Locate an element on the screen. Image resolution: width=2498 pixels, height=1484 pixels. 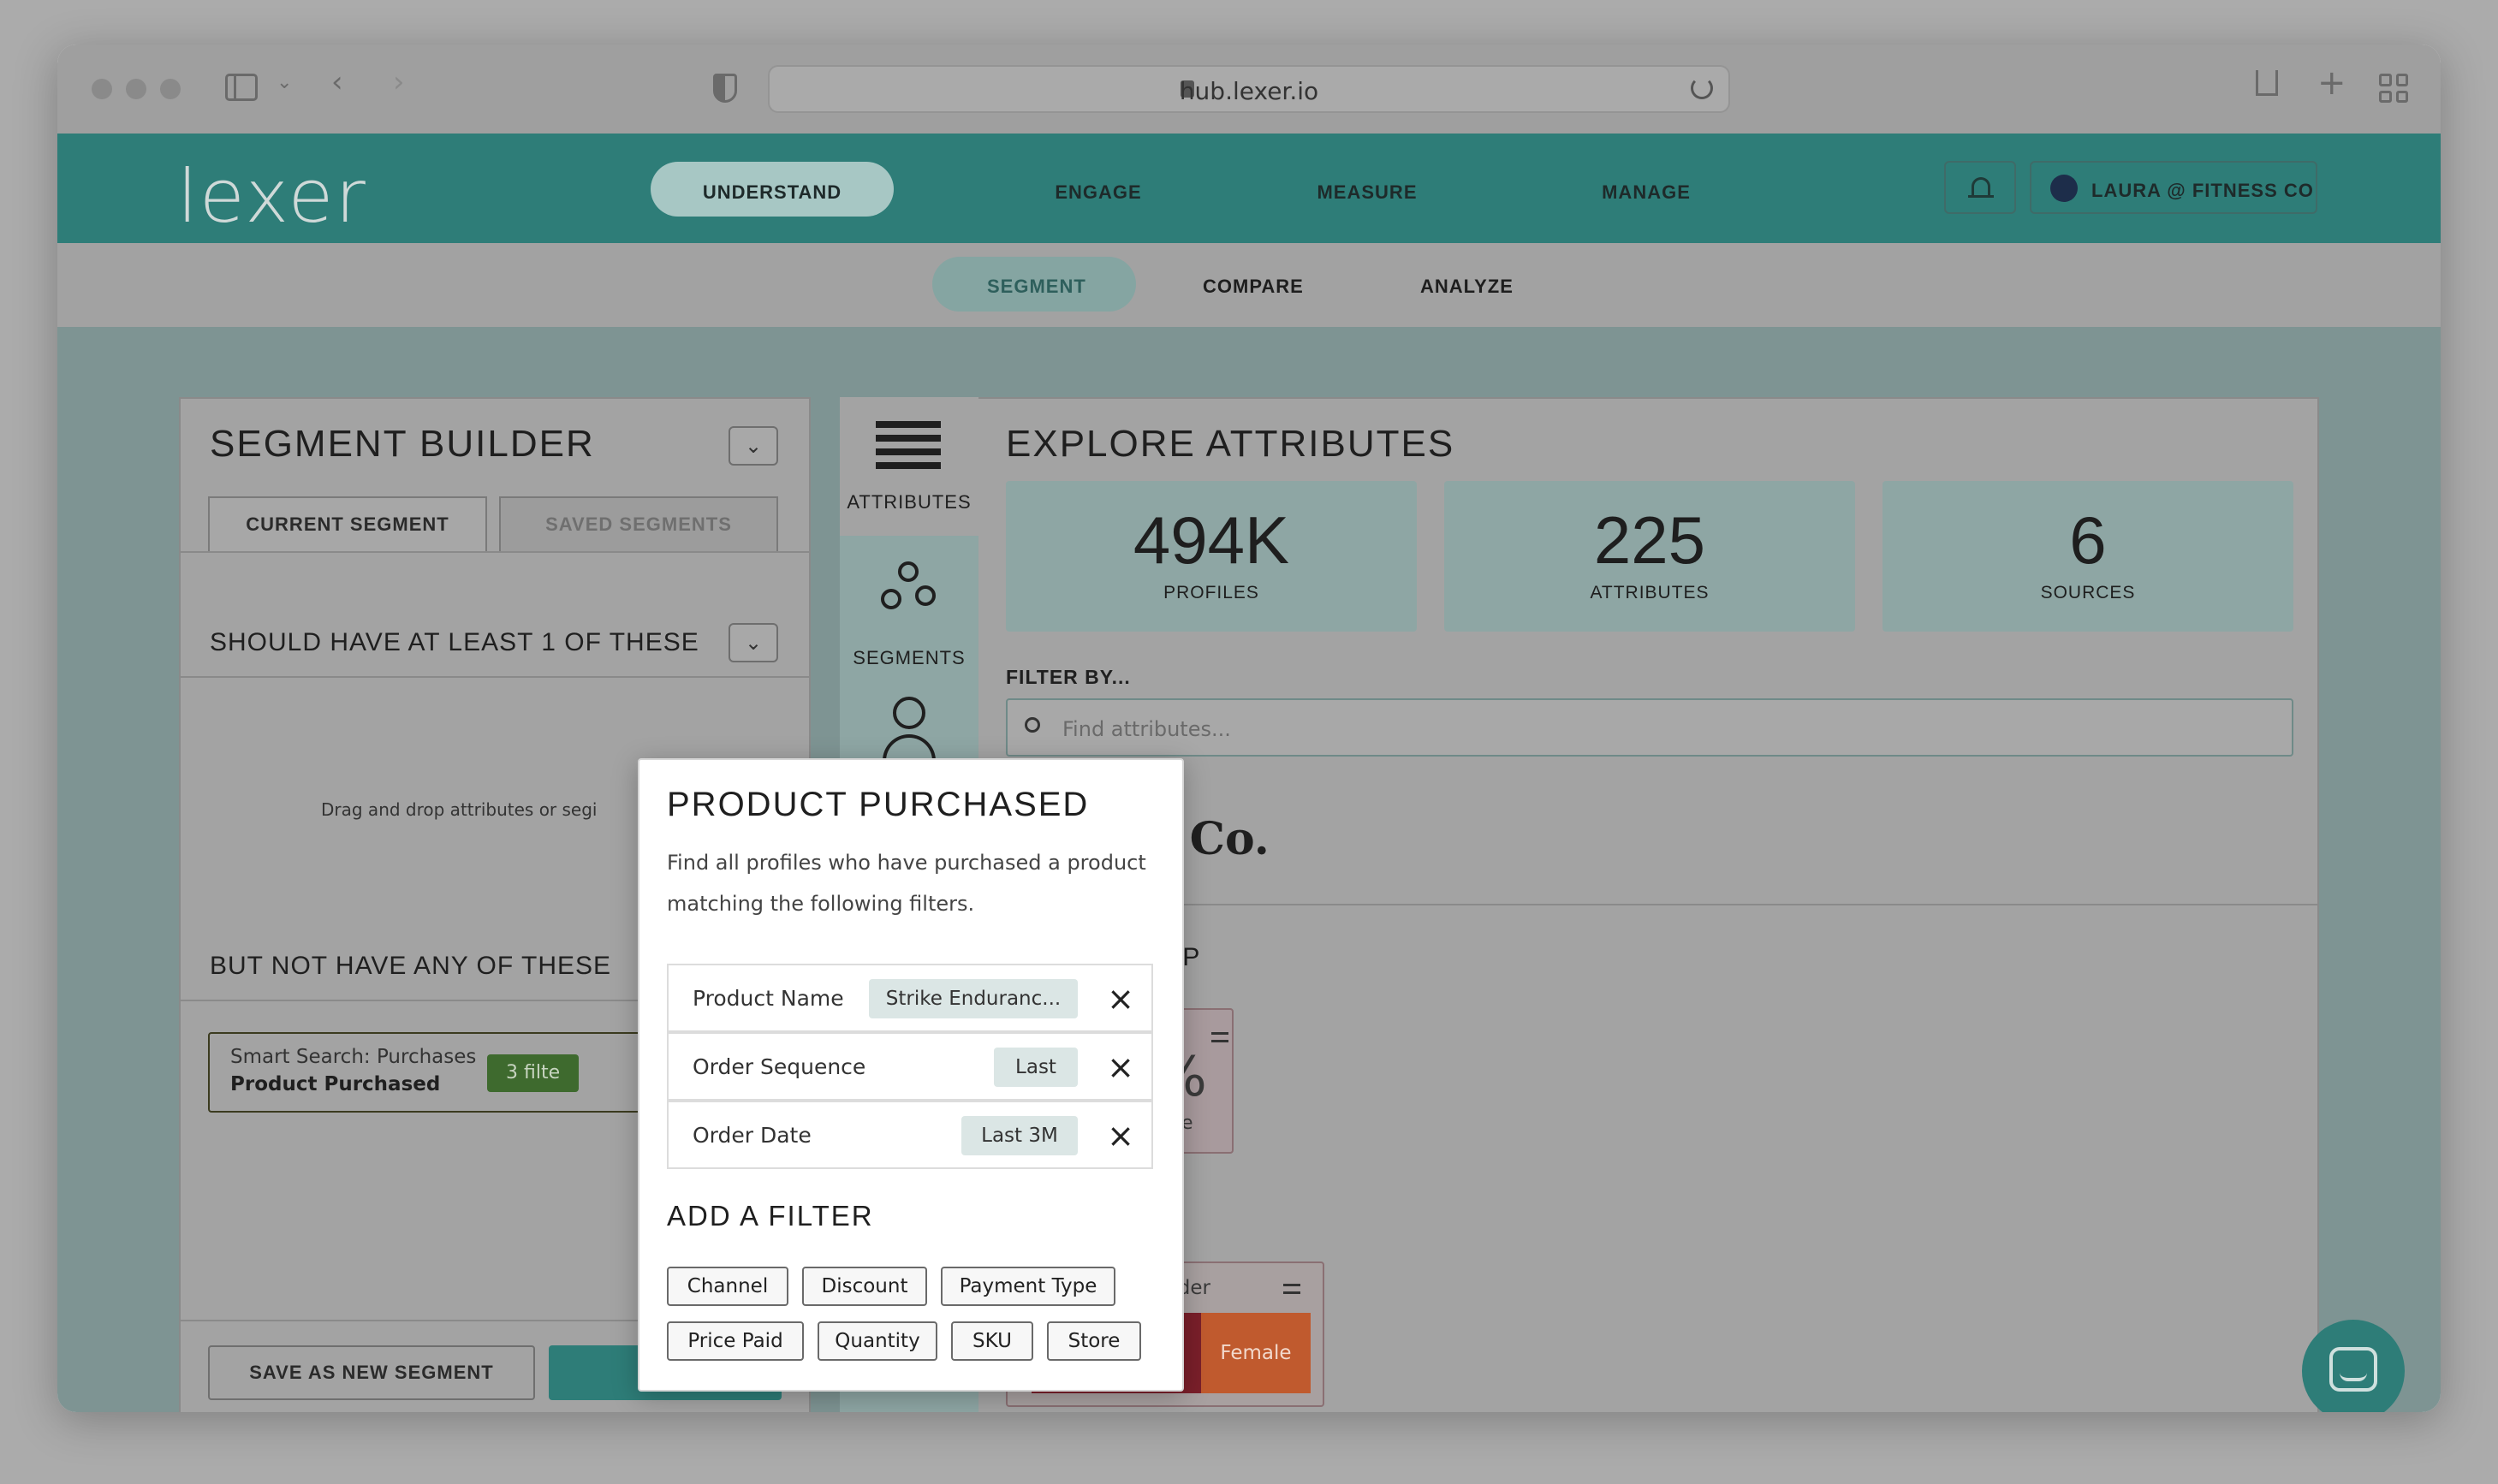
stat-sources-label: SOURCES is located at coordinates (2088, 593).